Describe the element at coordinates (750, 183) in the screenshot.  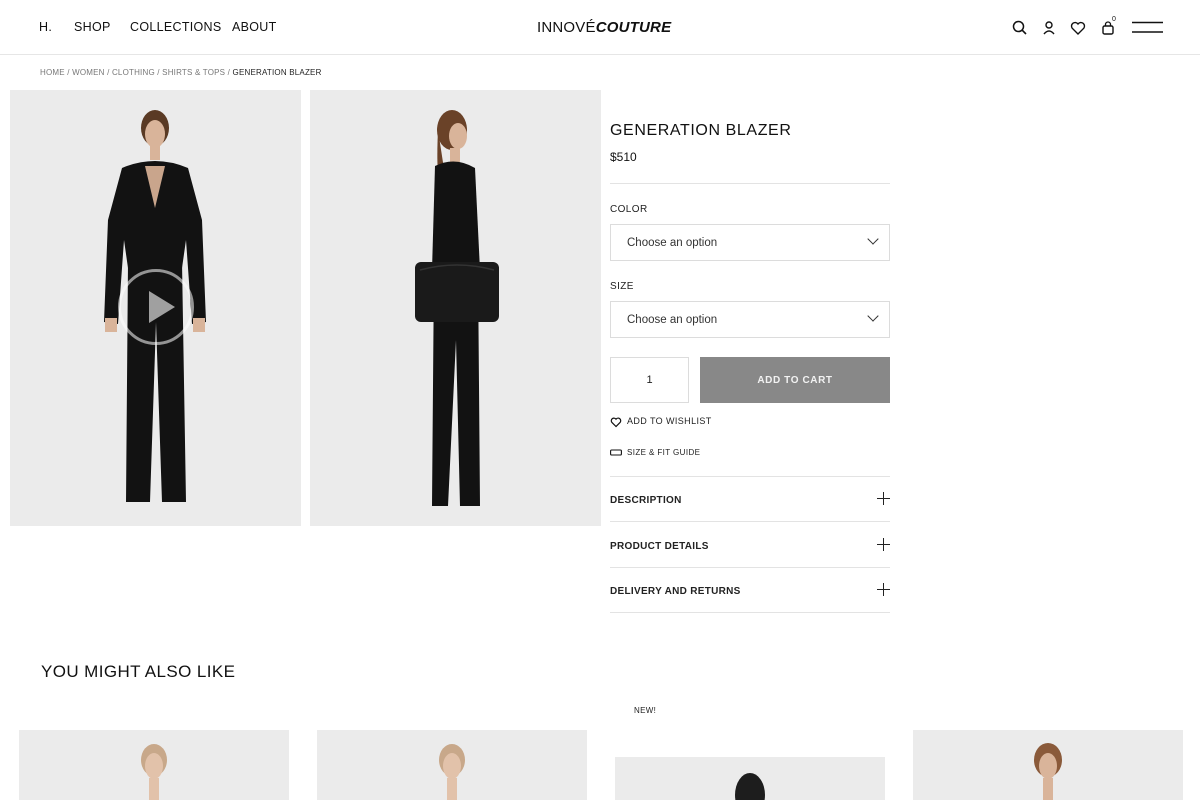
I see `info-divider` at that location.